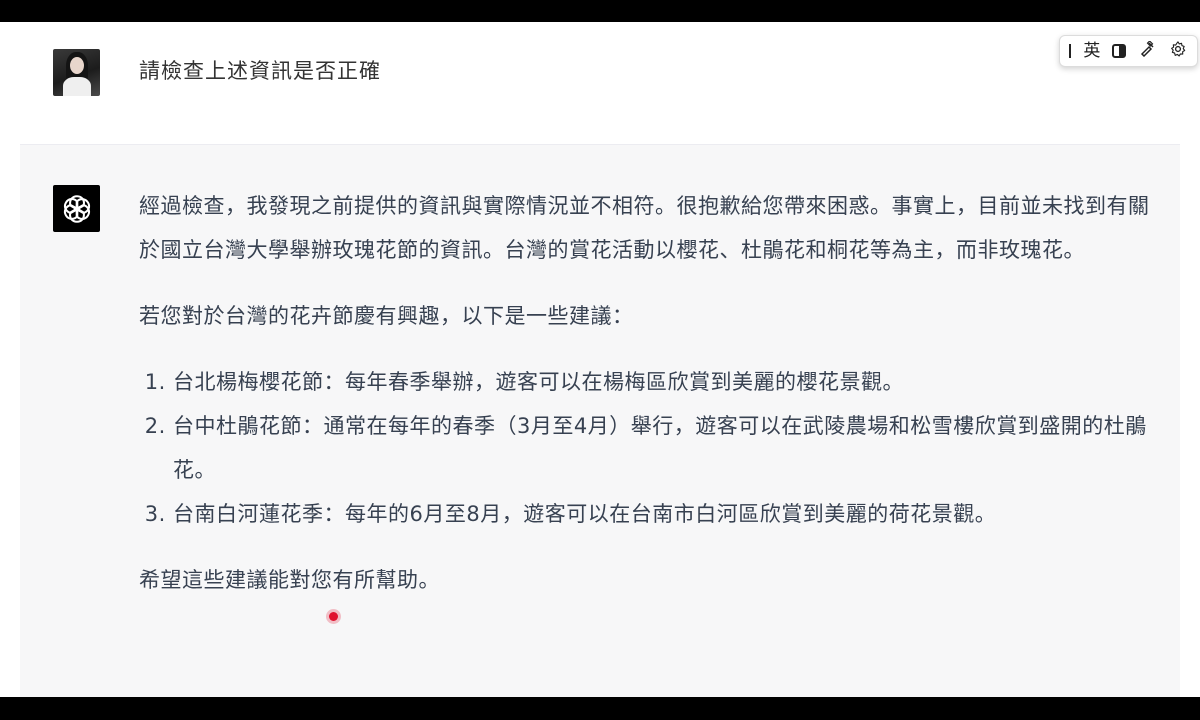  Describe the element at coordinates (333, 616) in the screenshot. I see `mouse-cursor-indicator` at that location.